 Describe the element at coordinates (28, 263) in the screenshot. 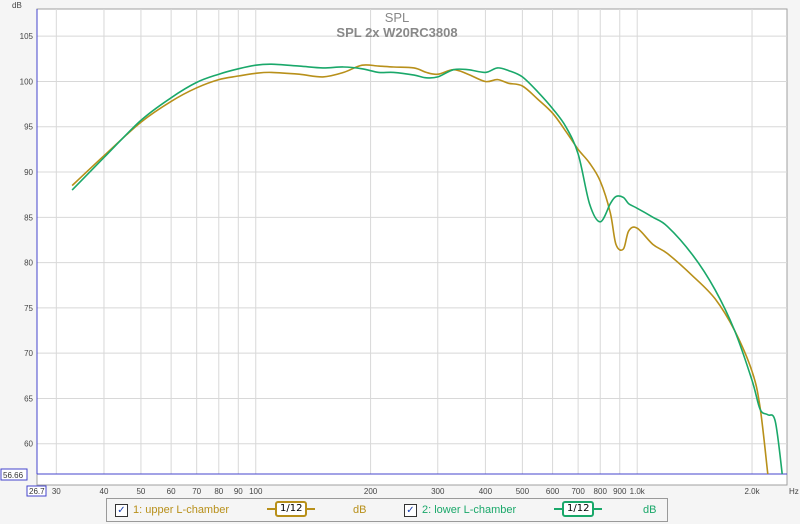

I see `y-tick-label: 80` at that location.